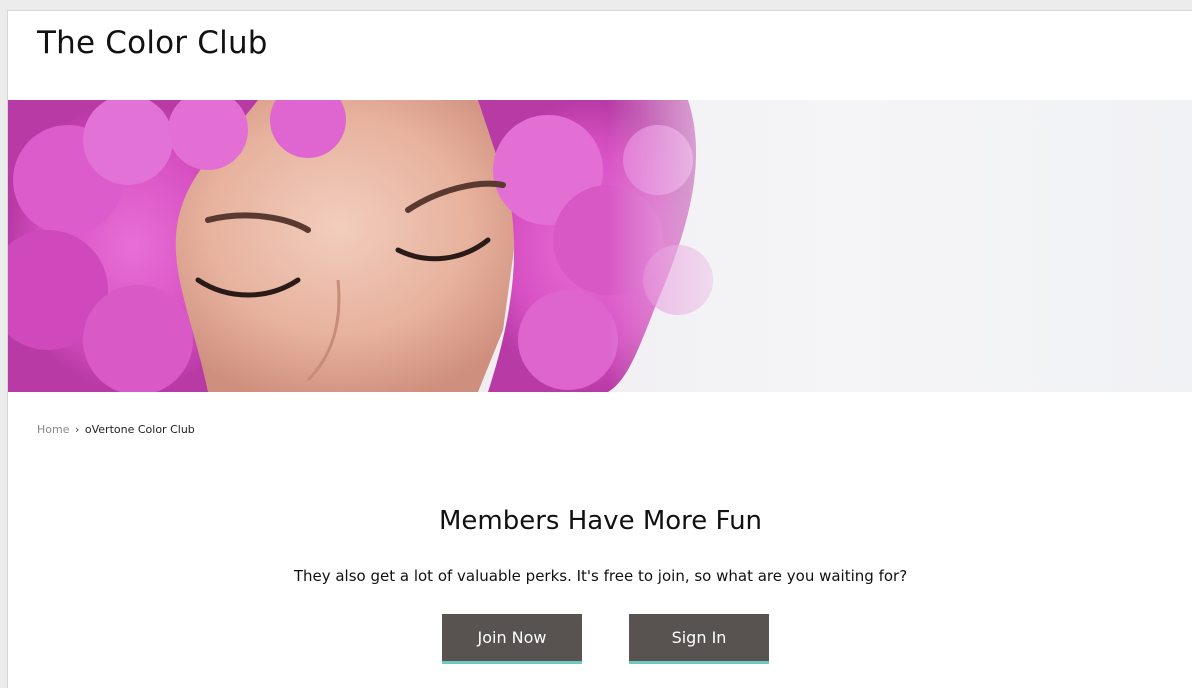  I want to click on sign-in-button: Sign In, so click(699, 639).